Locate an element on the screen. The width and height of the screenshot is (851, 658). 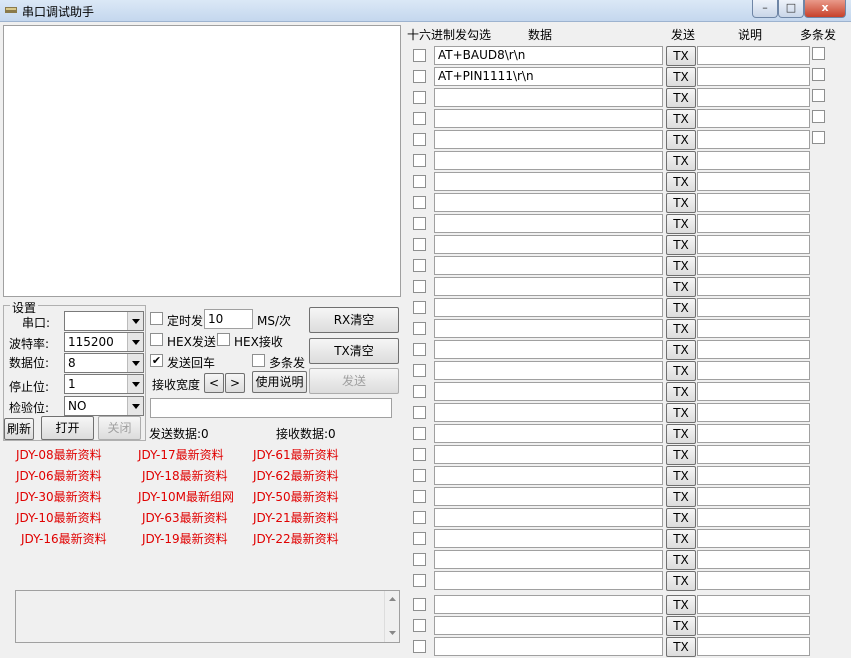
doc-link: JDY-10M最新组网 is located at coordinates (186, 496).